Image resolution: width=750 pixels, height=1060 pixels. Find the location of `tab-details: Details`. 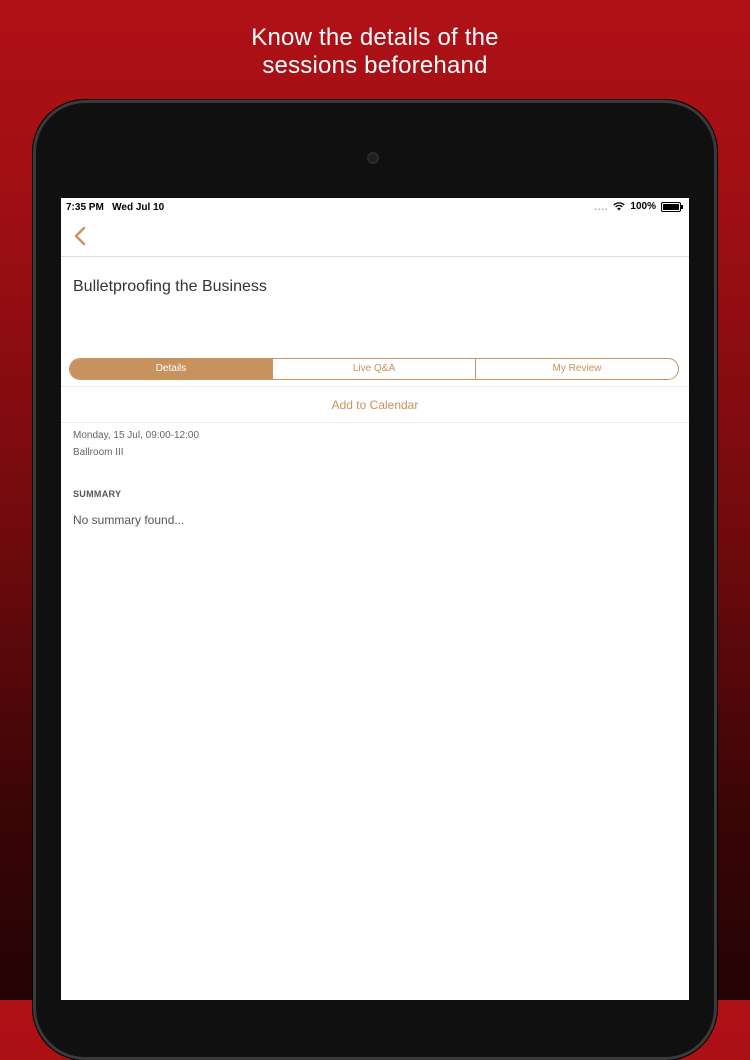

tab-details: Details is located at coordinates (171, 369).